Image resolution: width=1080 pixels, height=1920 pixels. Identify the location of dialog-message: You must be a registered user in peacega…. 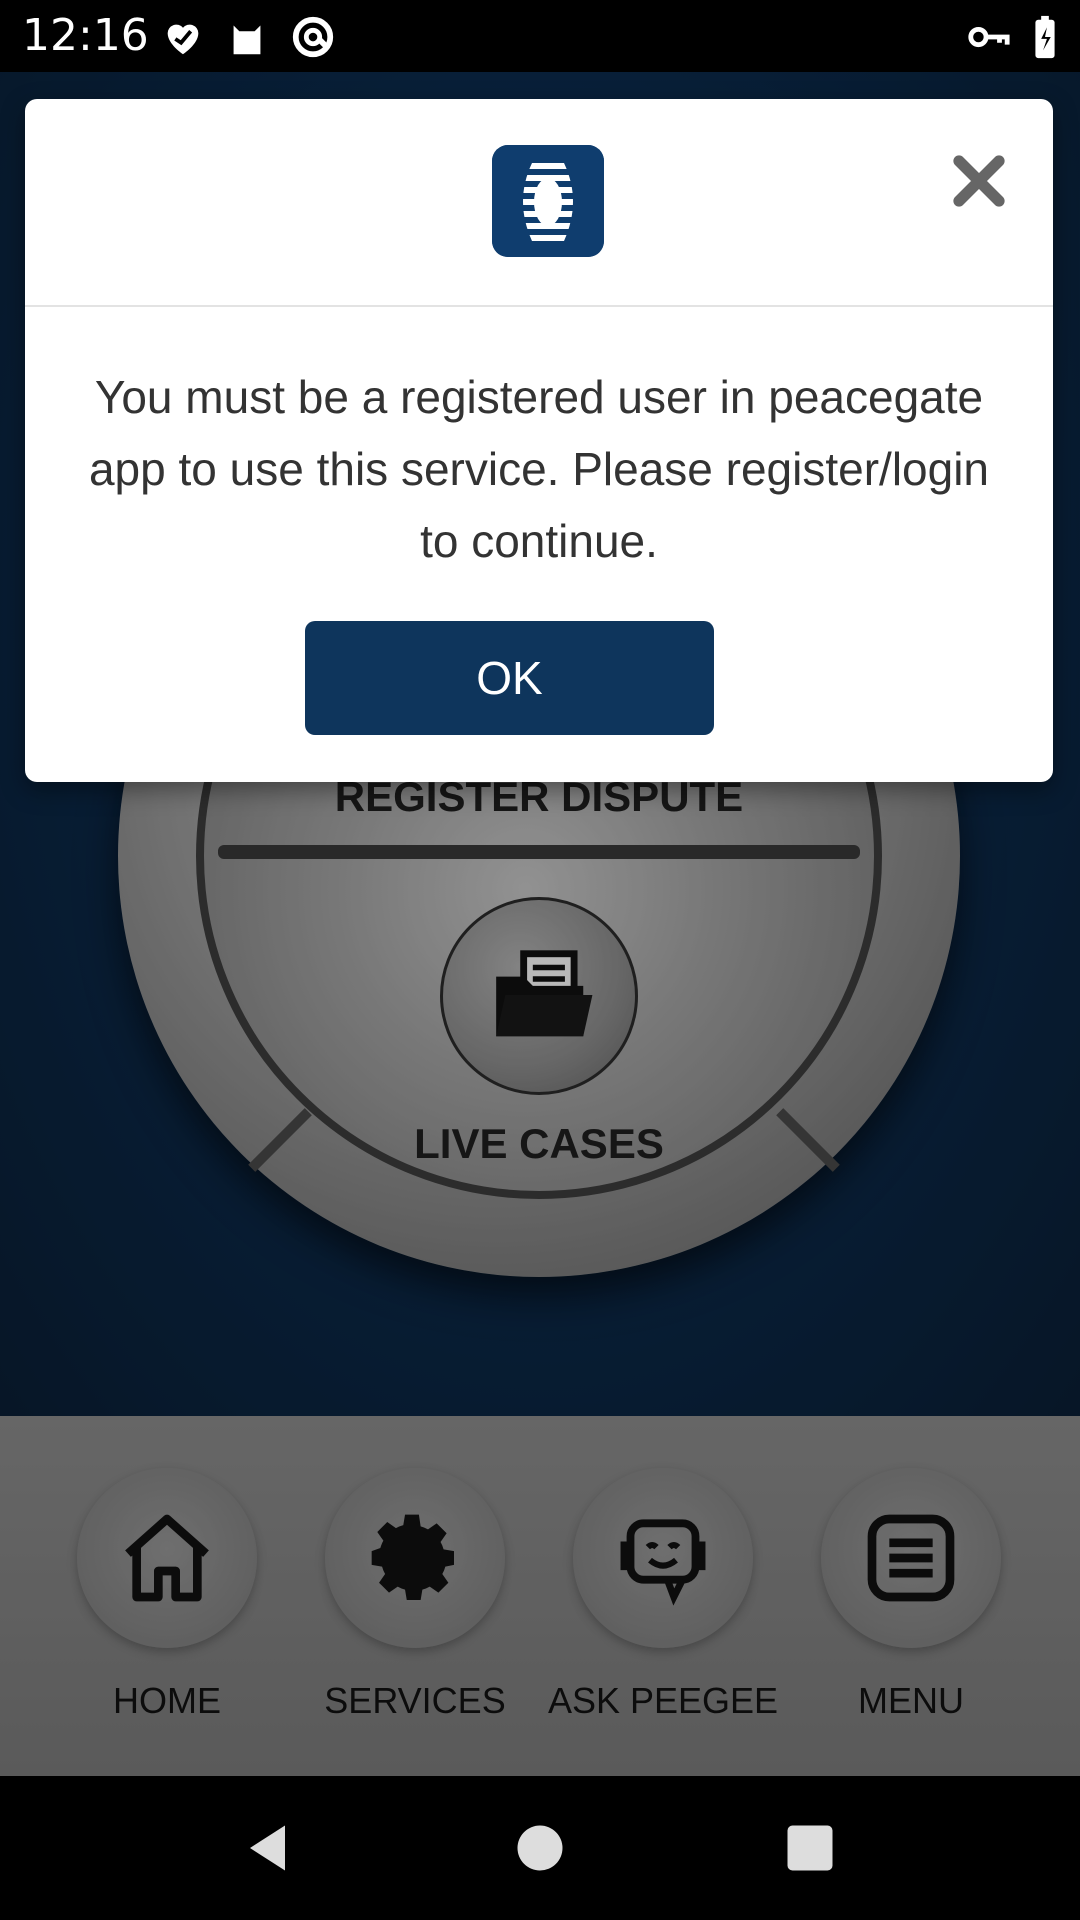
(539, 469).